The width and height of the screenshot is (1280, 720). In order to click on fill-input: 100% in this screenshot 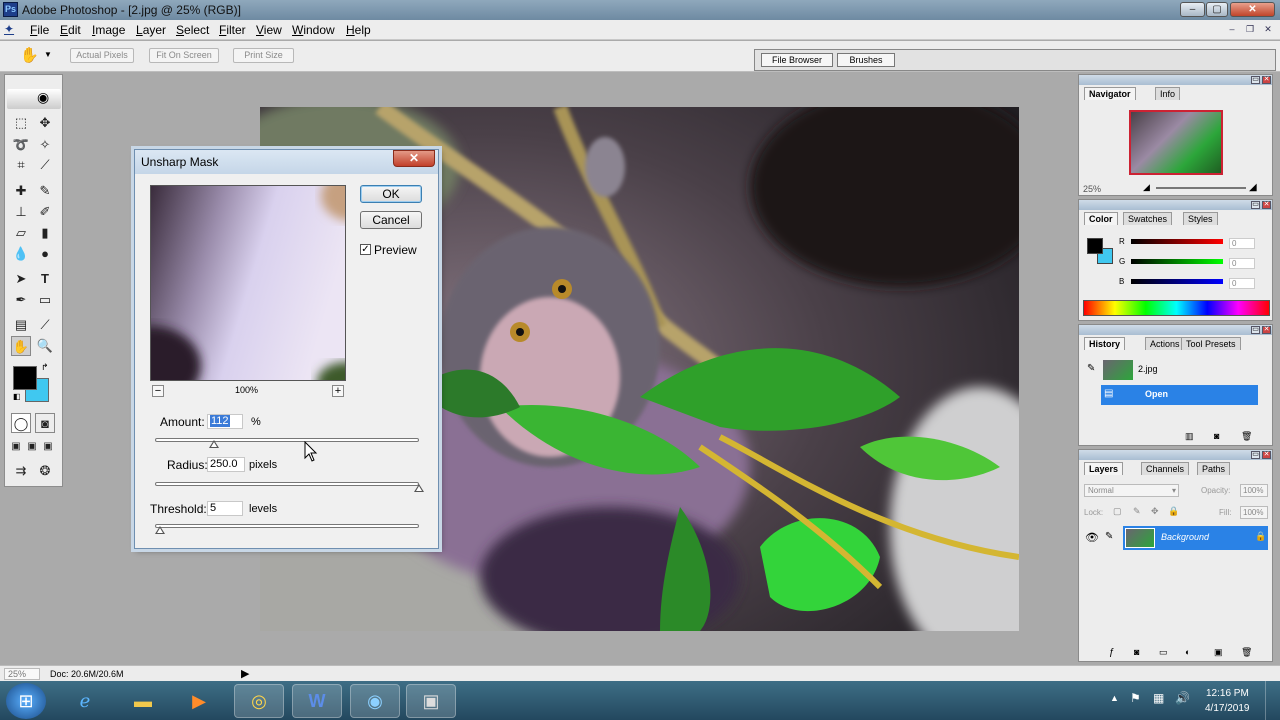, I will do `click(1254, 512)`.